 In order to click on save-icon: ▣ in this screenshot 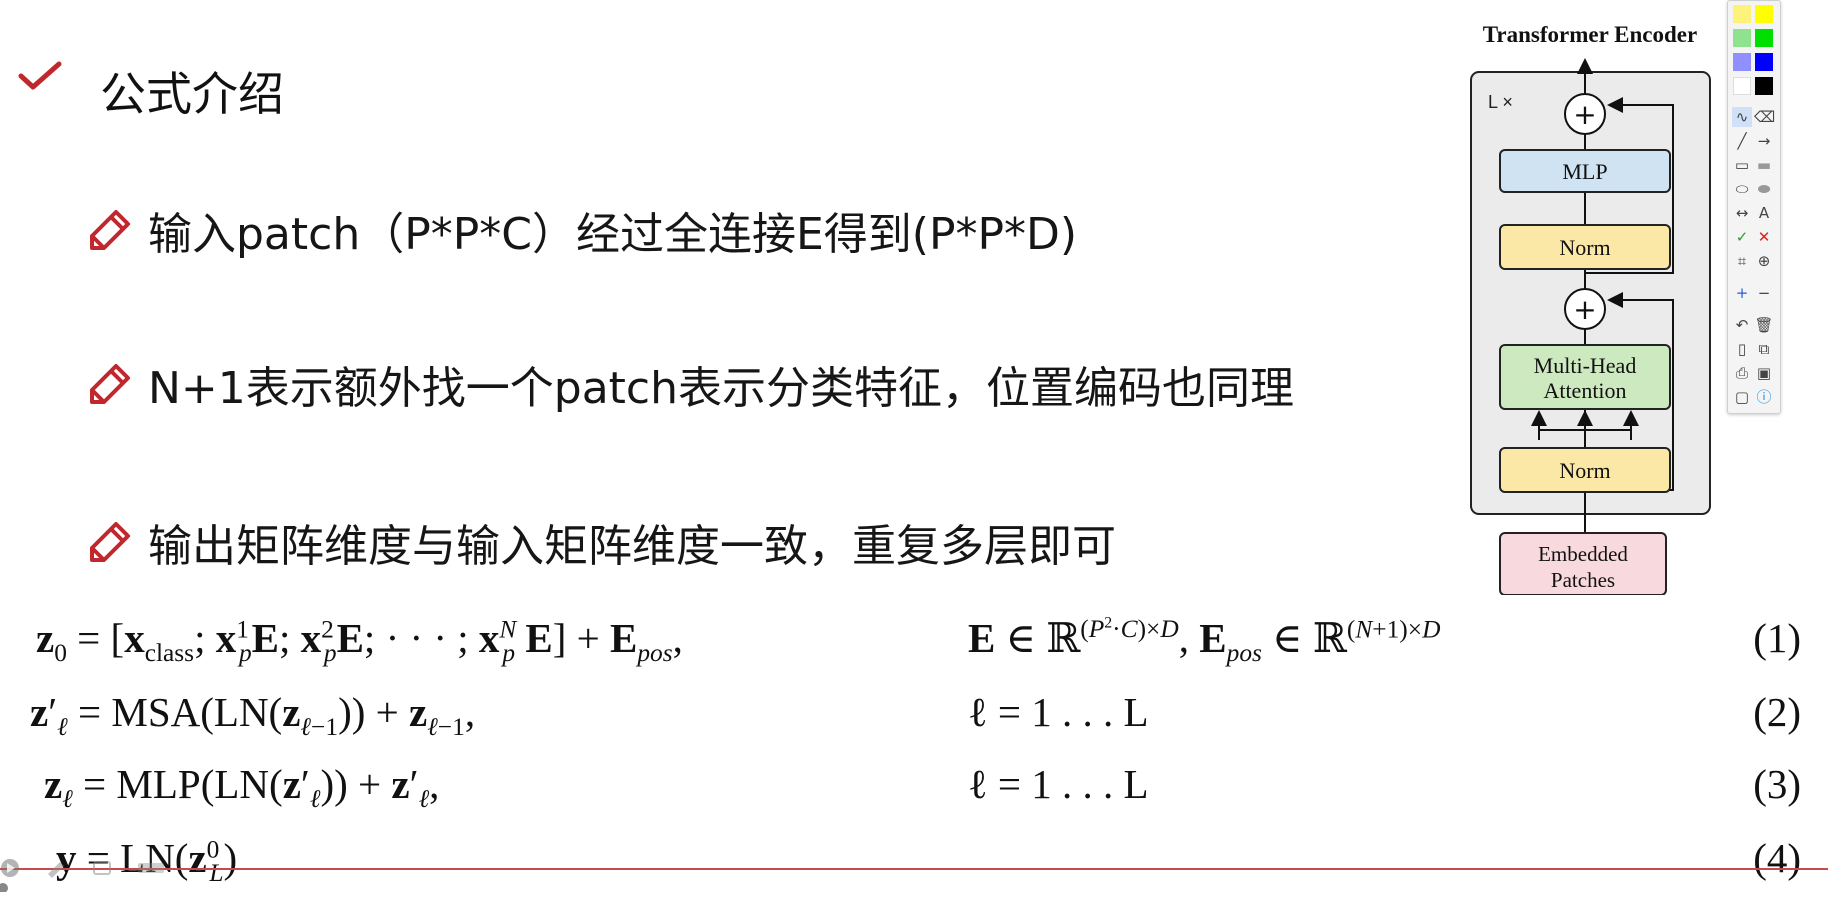, I will do `click(1764, 373)`.